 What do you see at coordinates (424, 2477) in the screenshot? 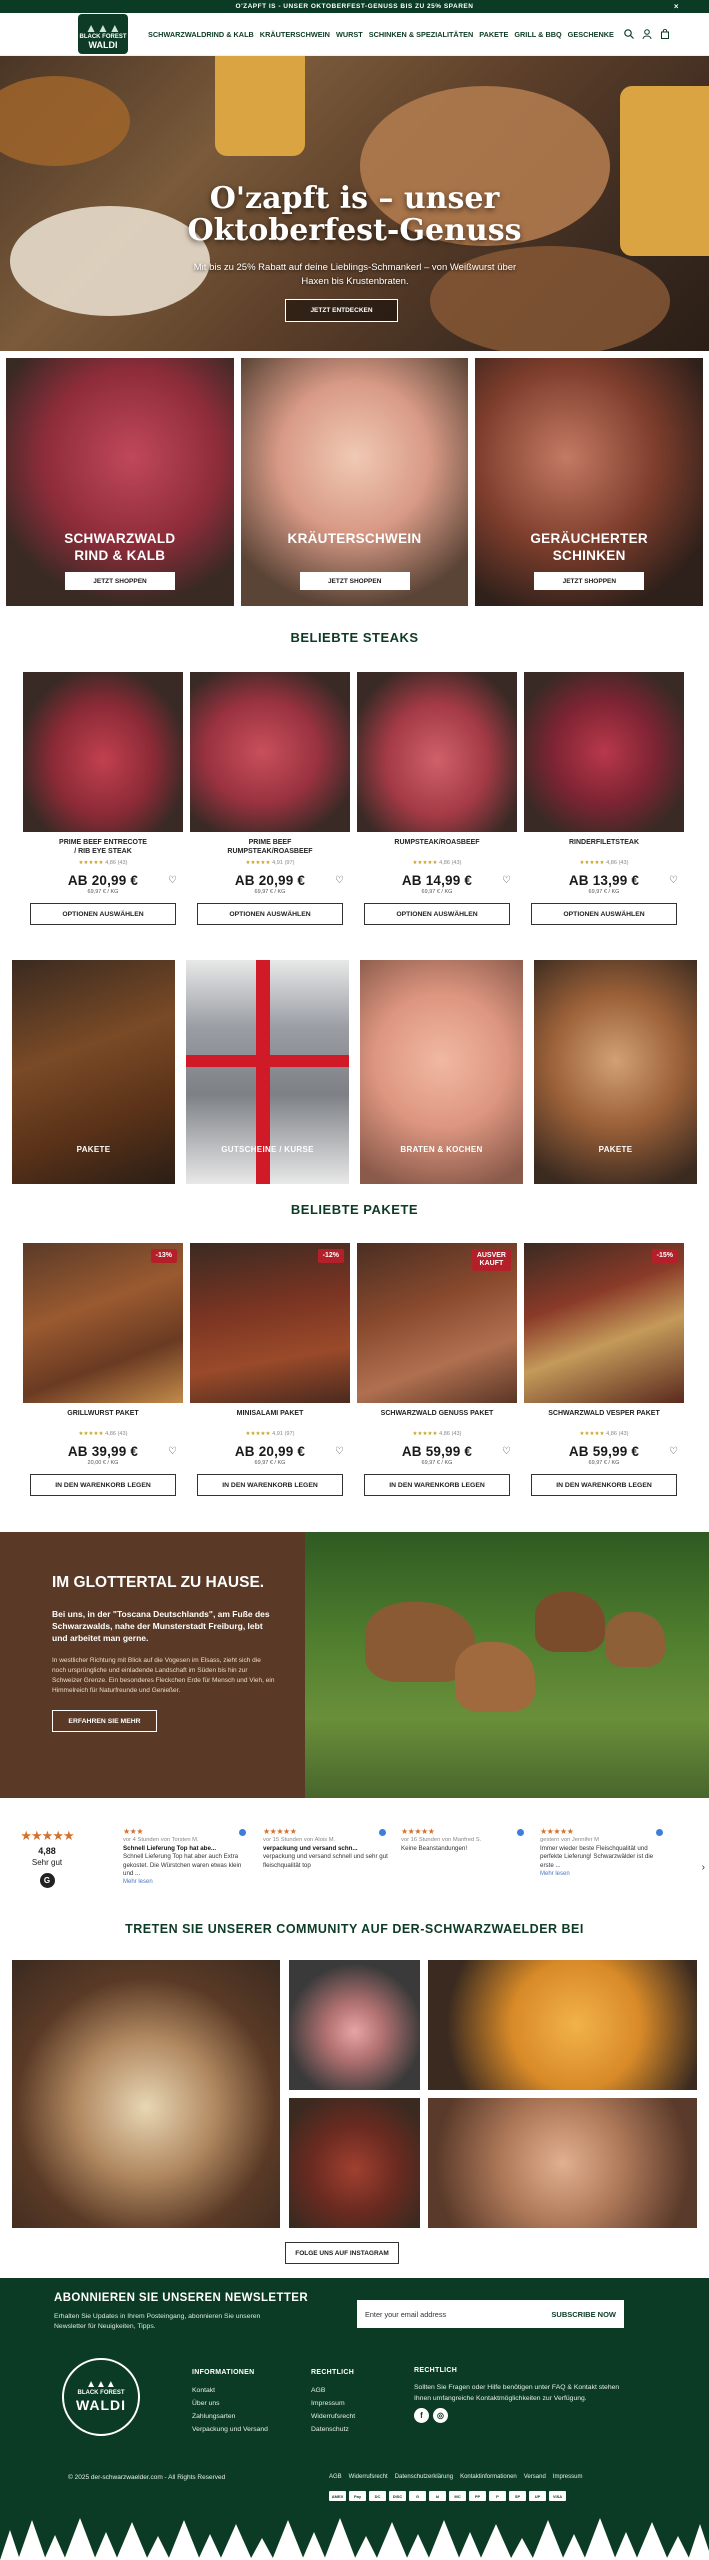
I see `footer-link: Datenschutzerklärung` at bounding box center [424, 2477].